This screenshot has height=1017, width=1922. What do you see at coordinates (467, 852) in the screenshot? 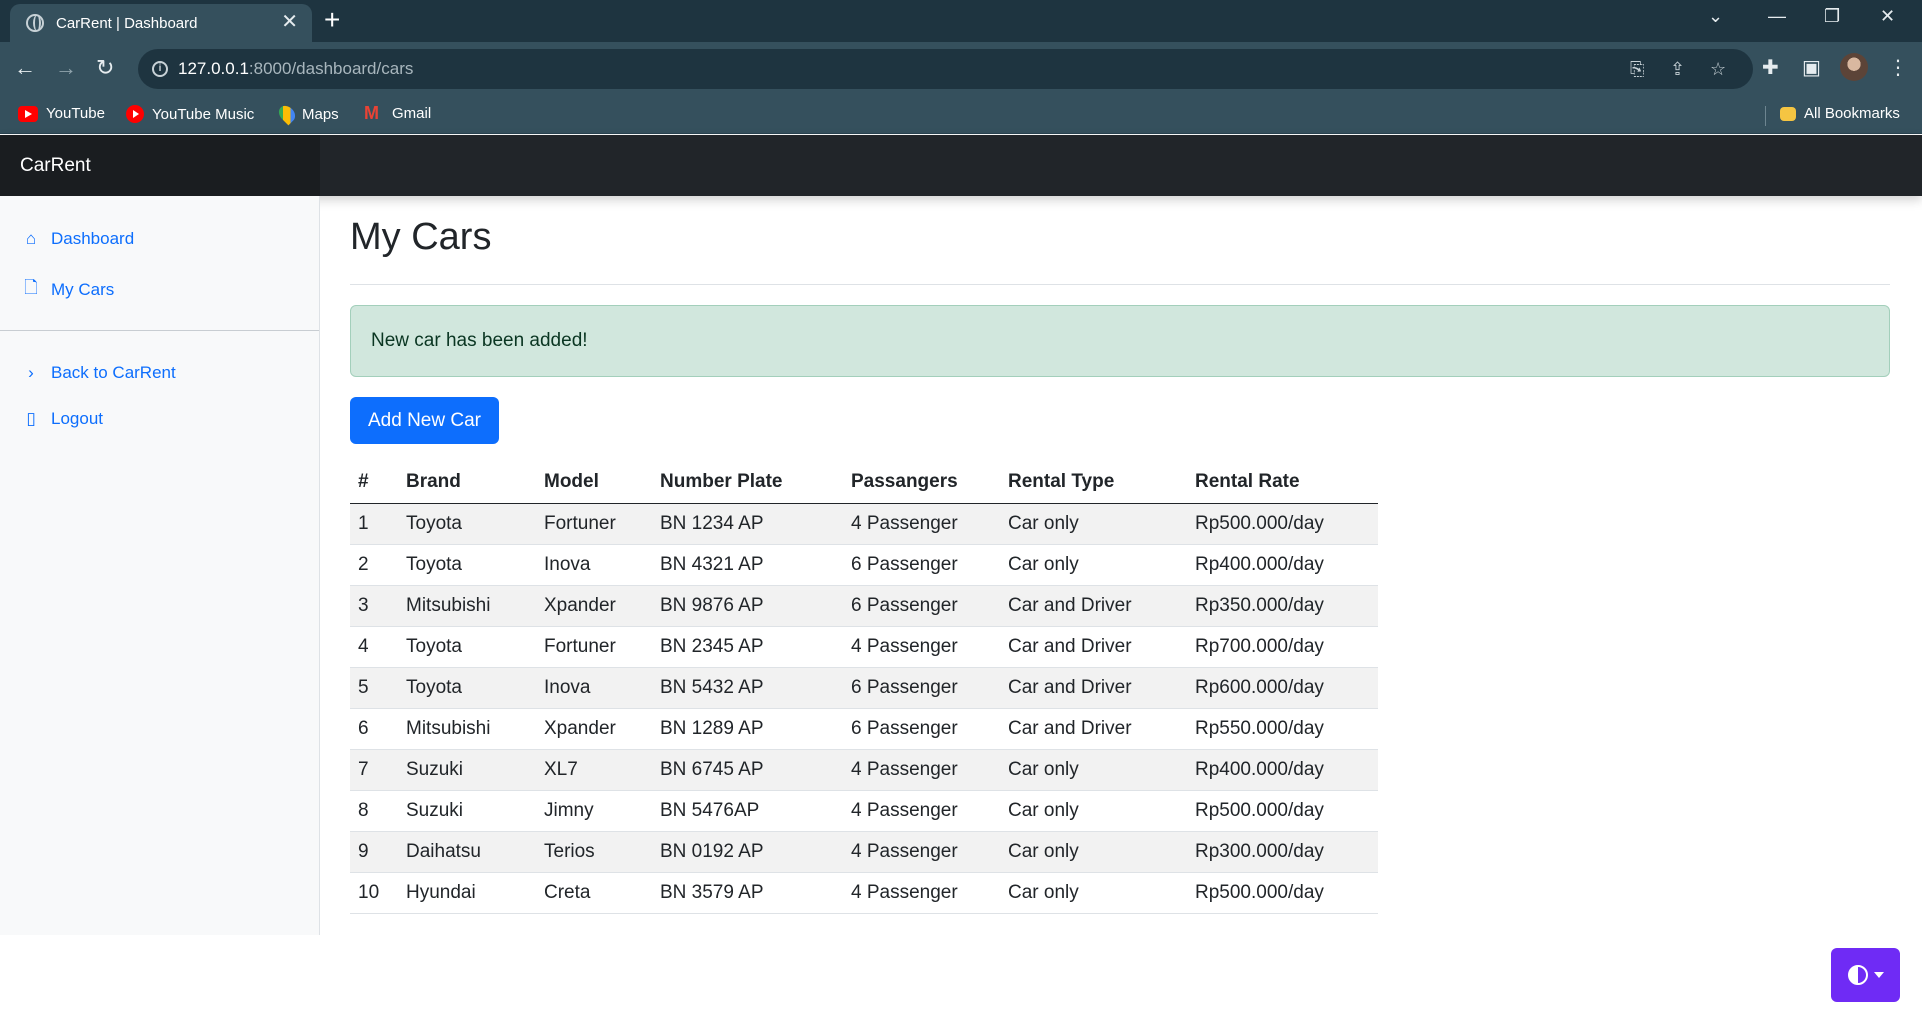
I see `cell-brand: Daihatsu` at bounding box center [467, 852].